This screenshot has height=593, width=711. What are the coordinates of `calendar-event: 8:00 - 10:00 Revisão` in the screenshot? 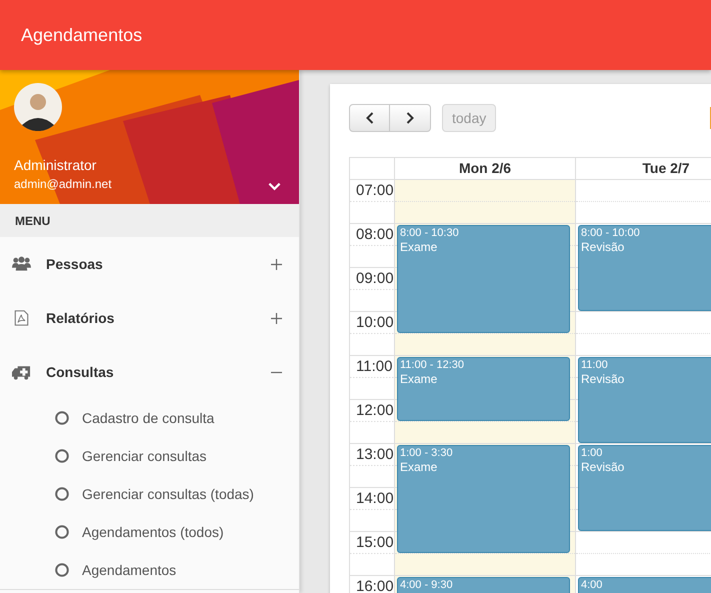 It's located at (644, 268).